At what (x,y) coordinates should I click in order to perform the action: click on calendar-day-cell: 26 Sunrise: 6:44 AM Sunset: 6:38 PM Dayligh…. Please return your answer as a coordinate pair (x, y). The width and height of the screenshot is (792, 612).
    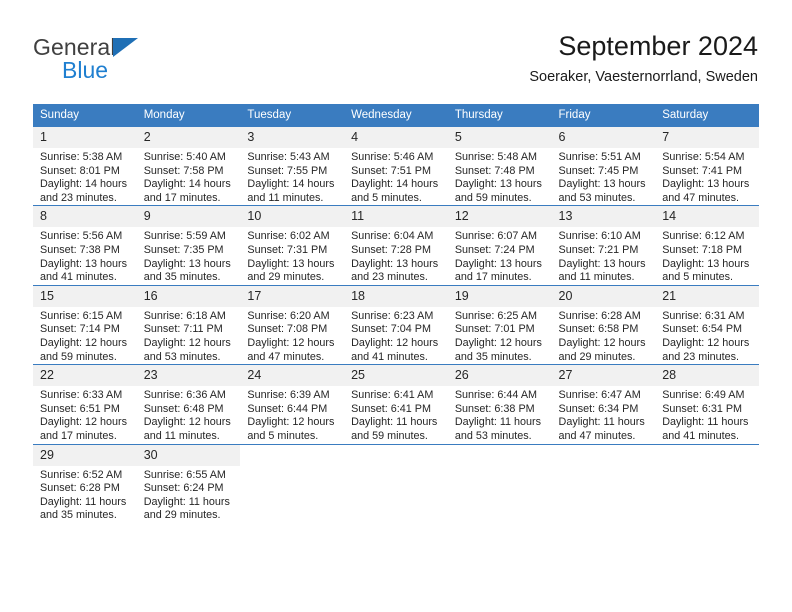
    Looking at the image, I should click on (499, 404).